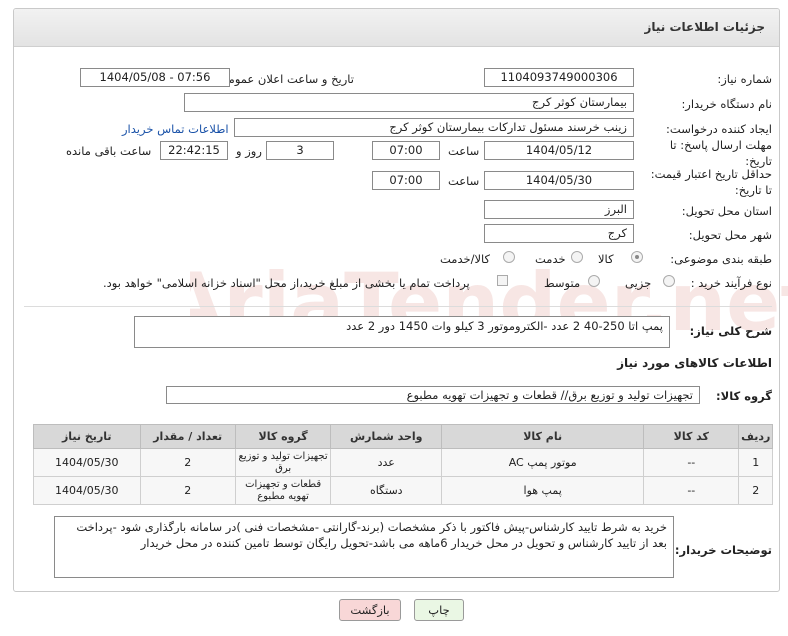  Describe the element at coordinates (283, 490) in the screenshot. I see `goods-group: قطعات و تجهیزات تهویه مطبوع` at that location.